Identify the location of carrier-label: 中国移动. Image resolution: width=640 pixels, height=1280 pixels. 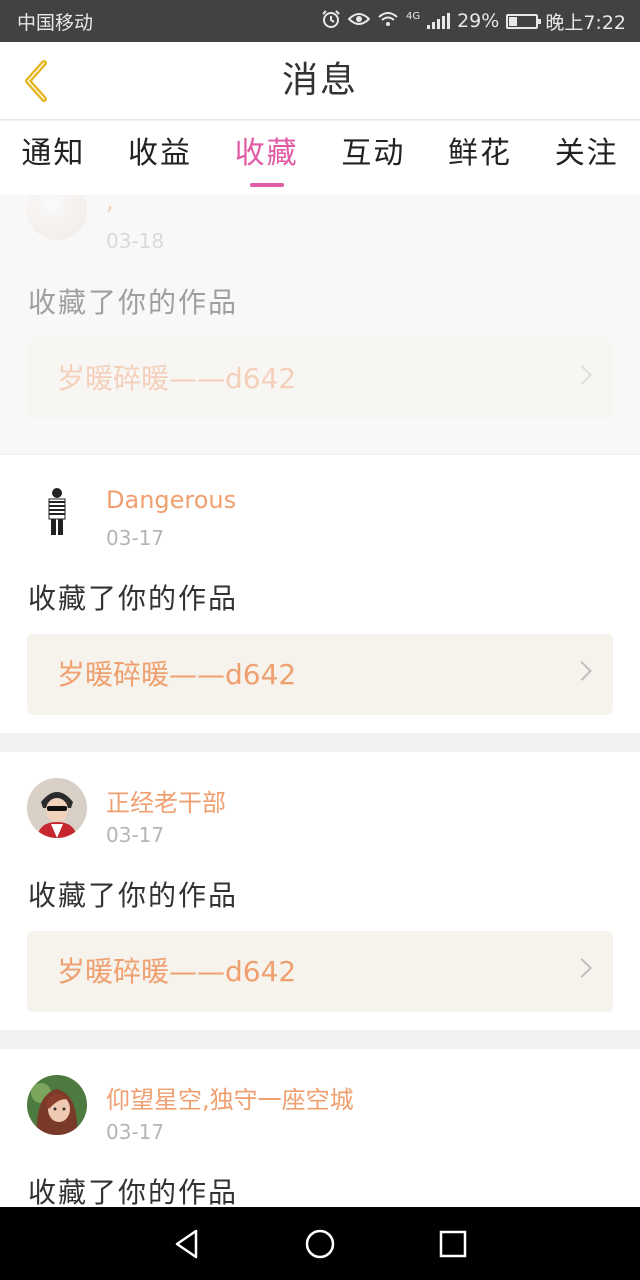
(55, 22).